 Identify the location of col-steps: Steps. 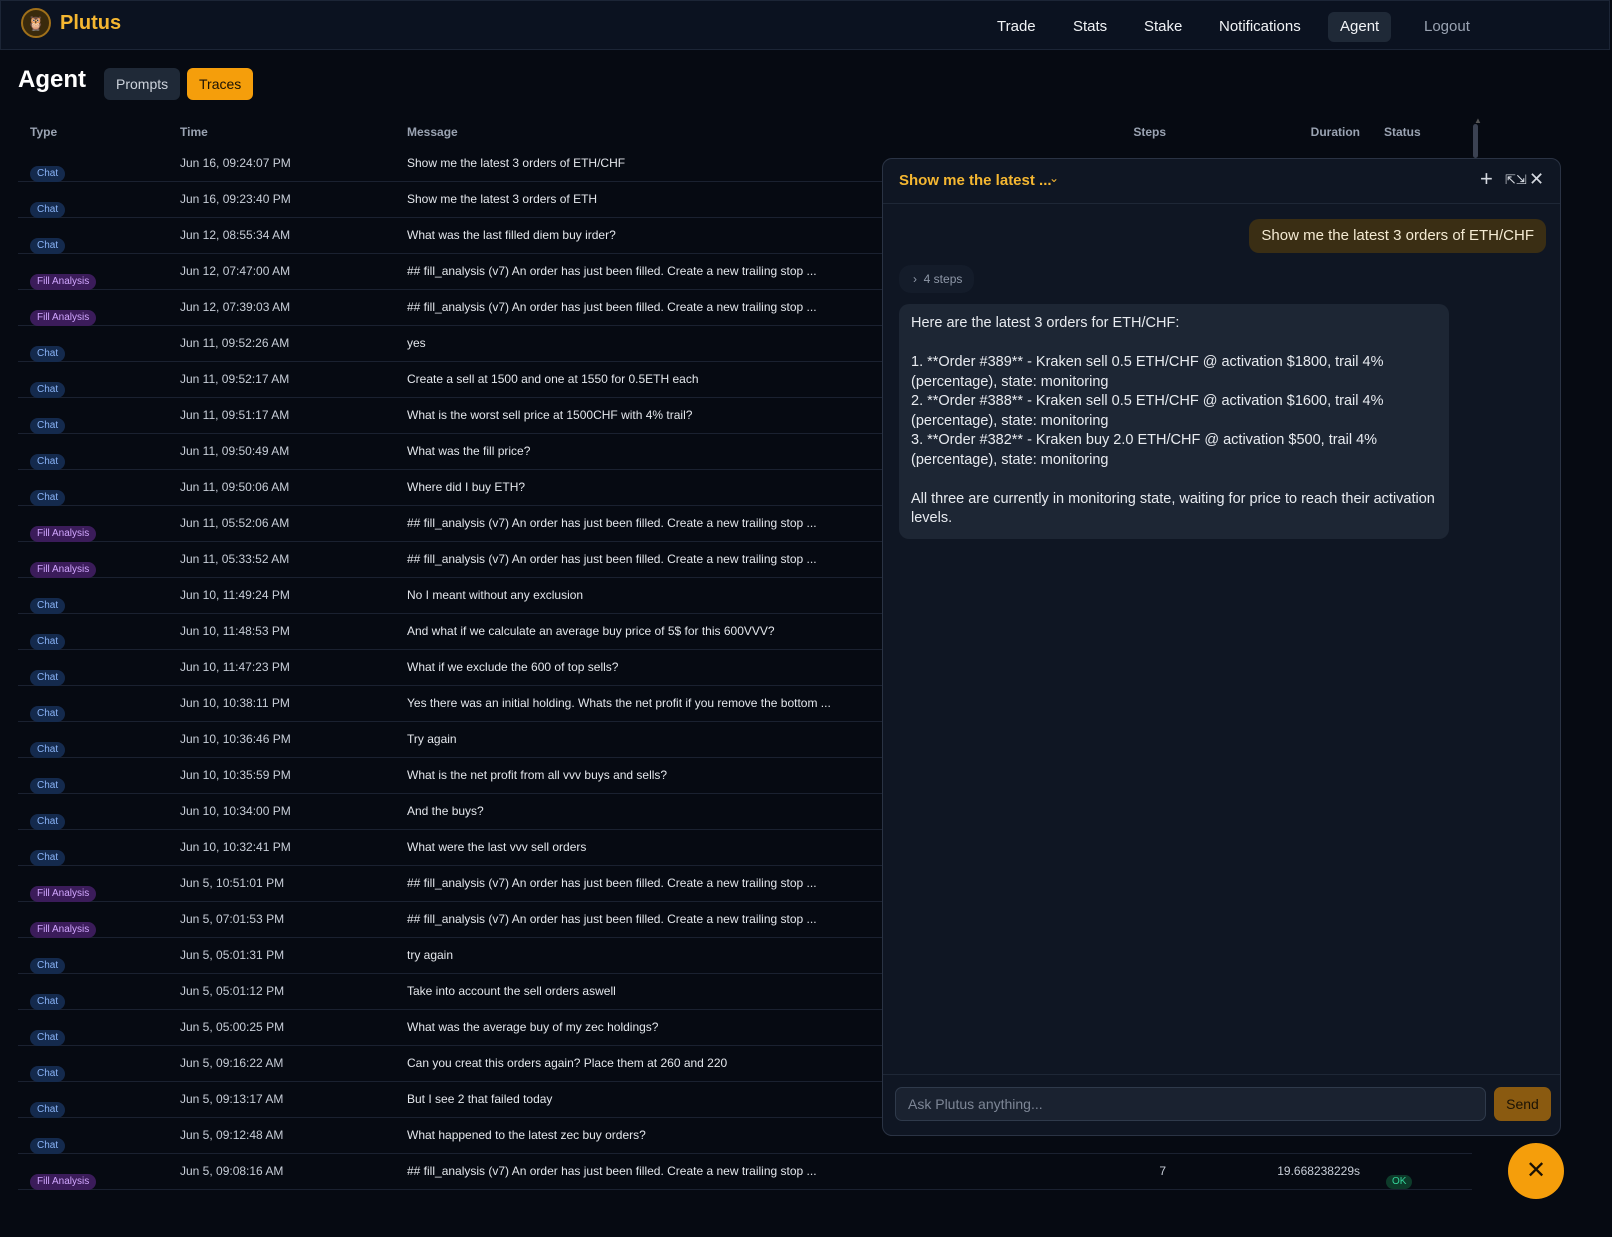
(1149, 132).